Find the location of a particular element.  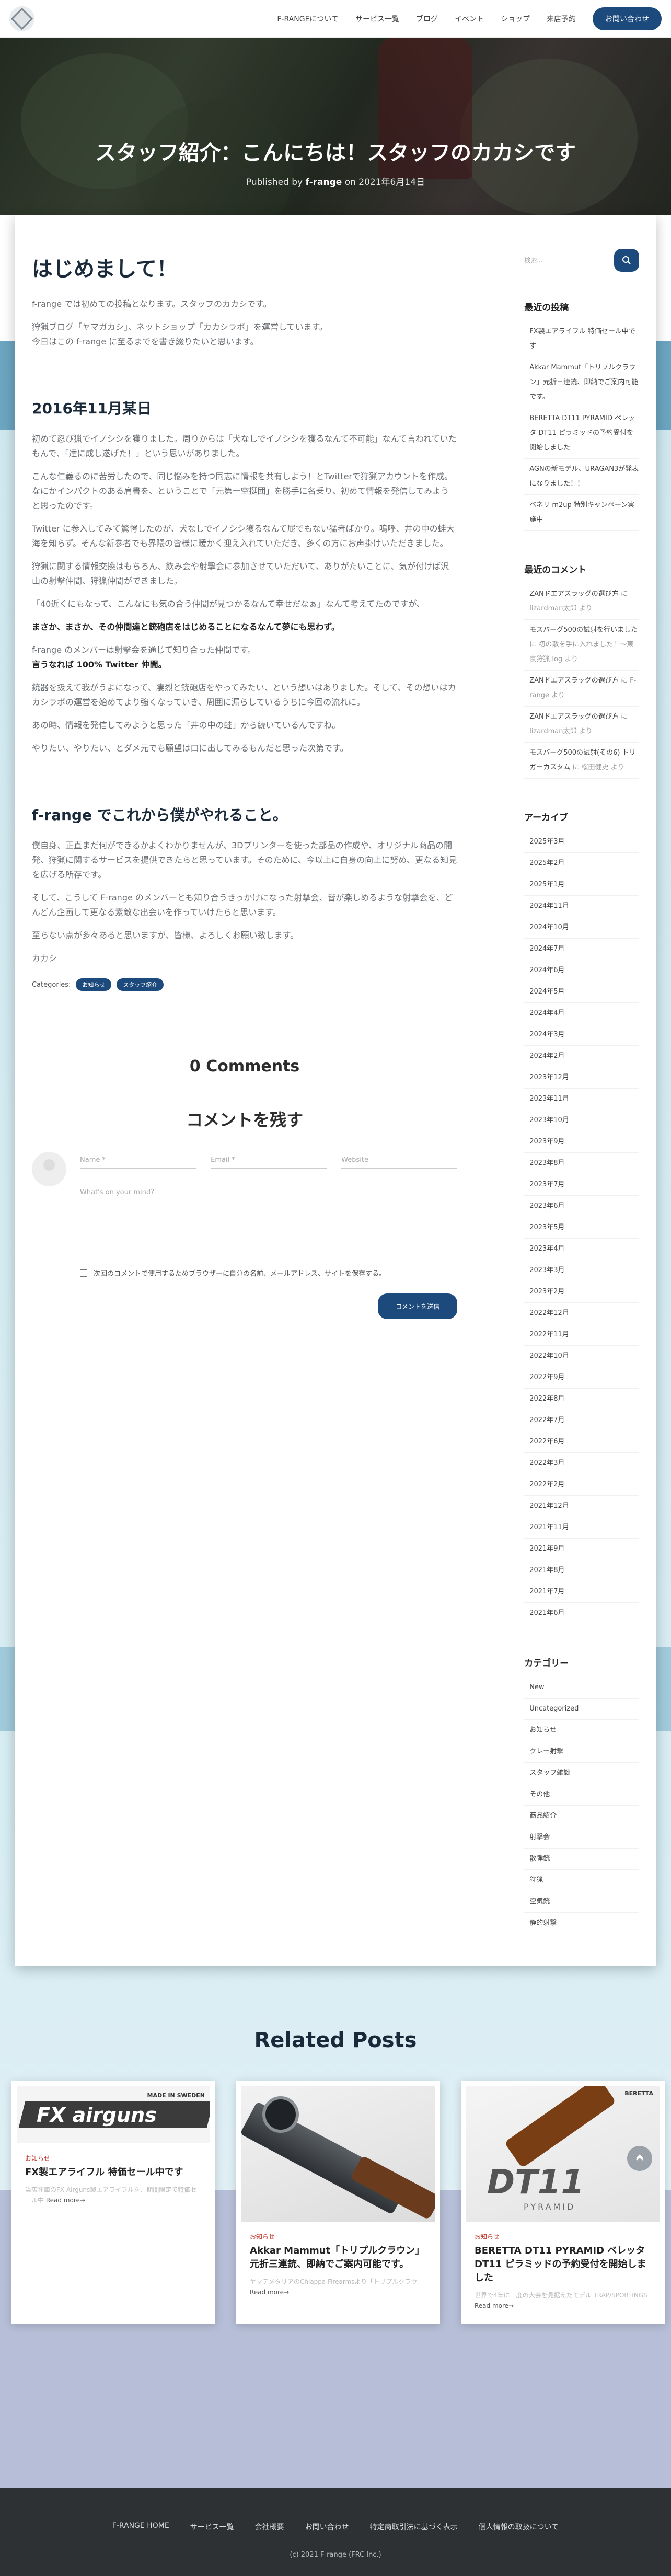

nav-events: イベント is located at coordinates (470, 19).